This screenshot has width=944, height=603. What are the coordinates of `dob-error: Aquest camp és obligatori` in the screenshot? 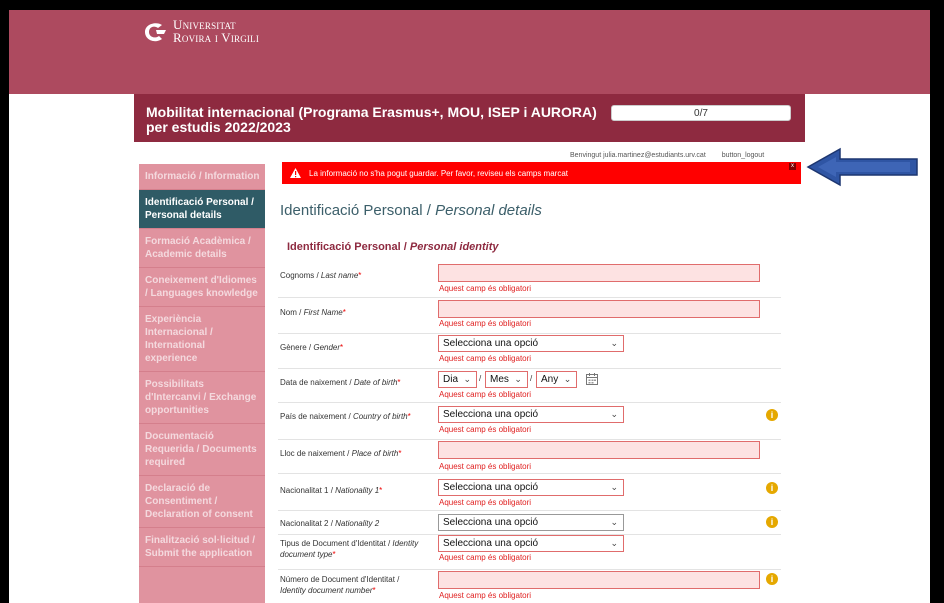 It's located at (485, 394).